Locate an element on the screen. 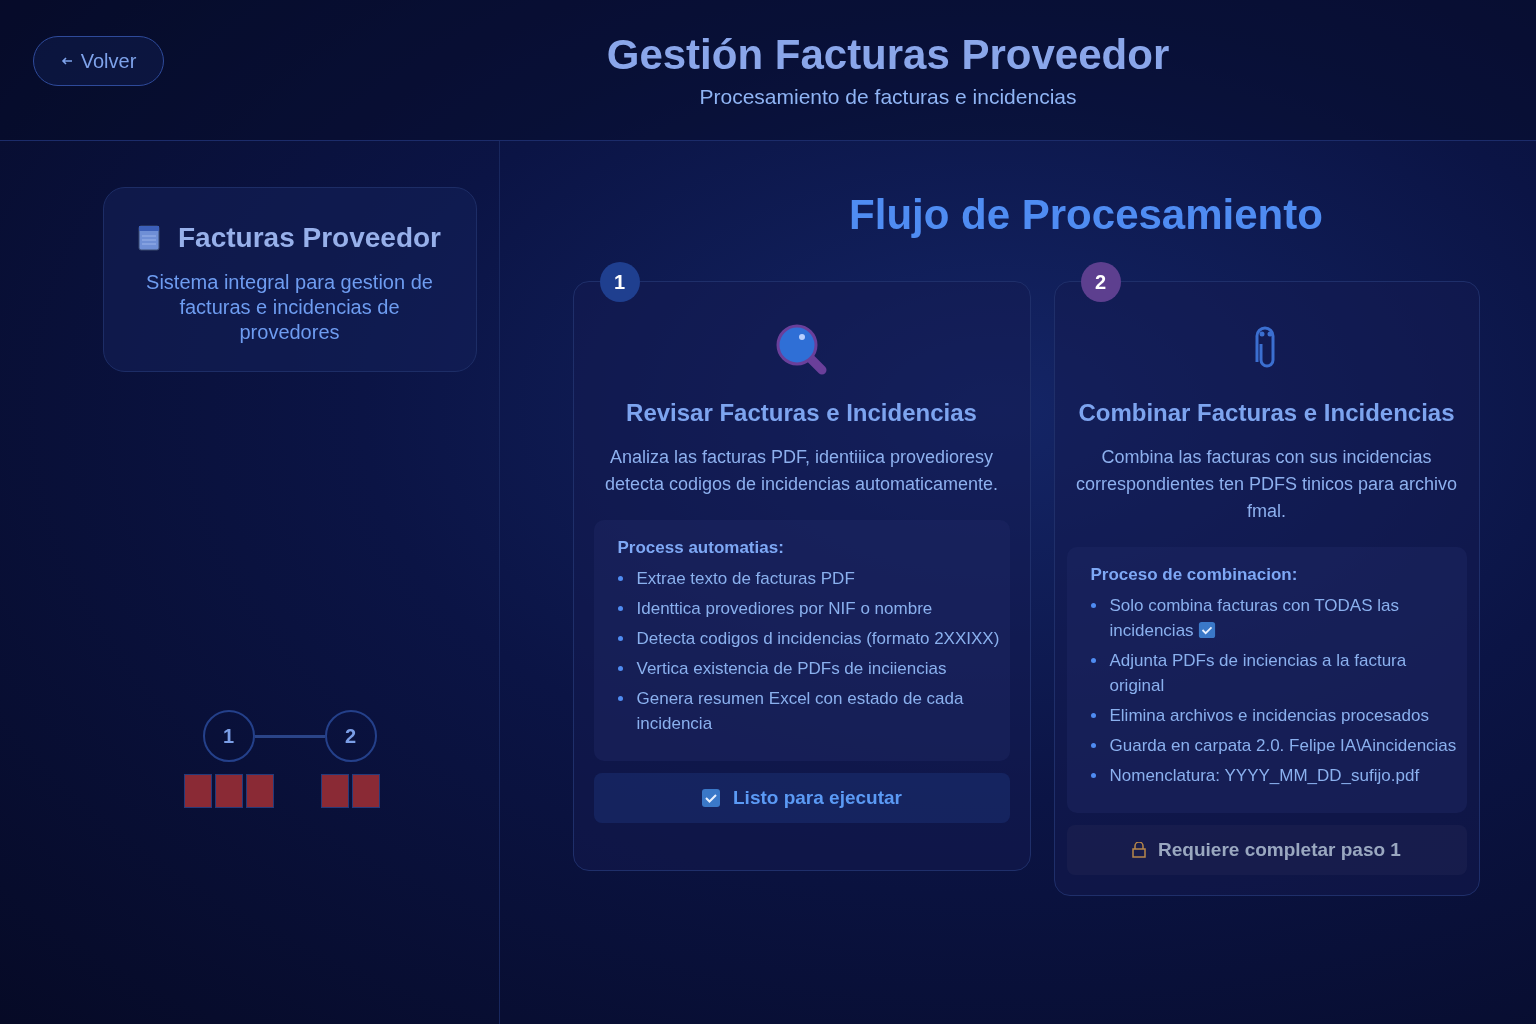 The width and height of the screenshot is (1536, 1024). process-step: Elimina archivos e incidencias procesados is located at coordinates (1269, 715).